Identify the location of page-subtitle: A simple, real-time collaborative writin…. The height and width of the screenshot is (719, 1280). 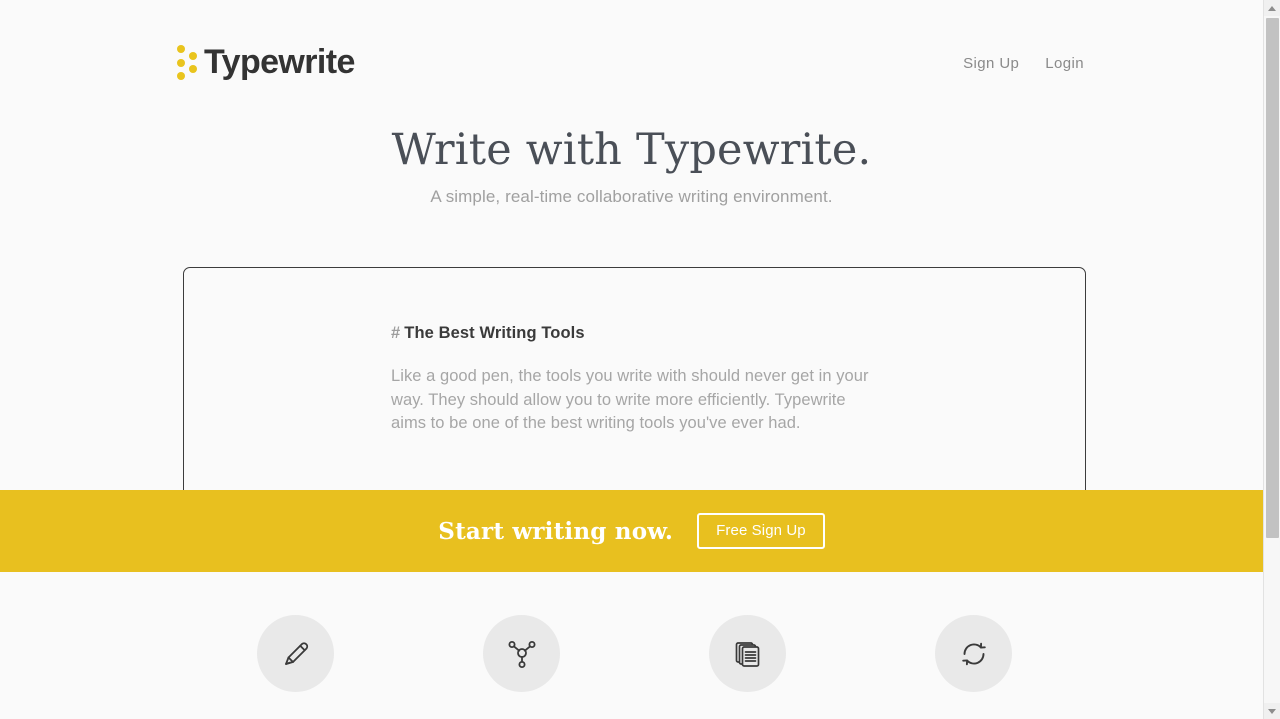
(631, 197).